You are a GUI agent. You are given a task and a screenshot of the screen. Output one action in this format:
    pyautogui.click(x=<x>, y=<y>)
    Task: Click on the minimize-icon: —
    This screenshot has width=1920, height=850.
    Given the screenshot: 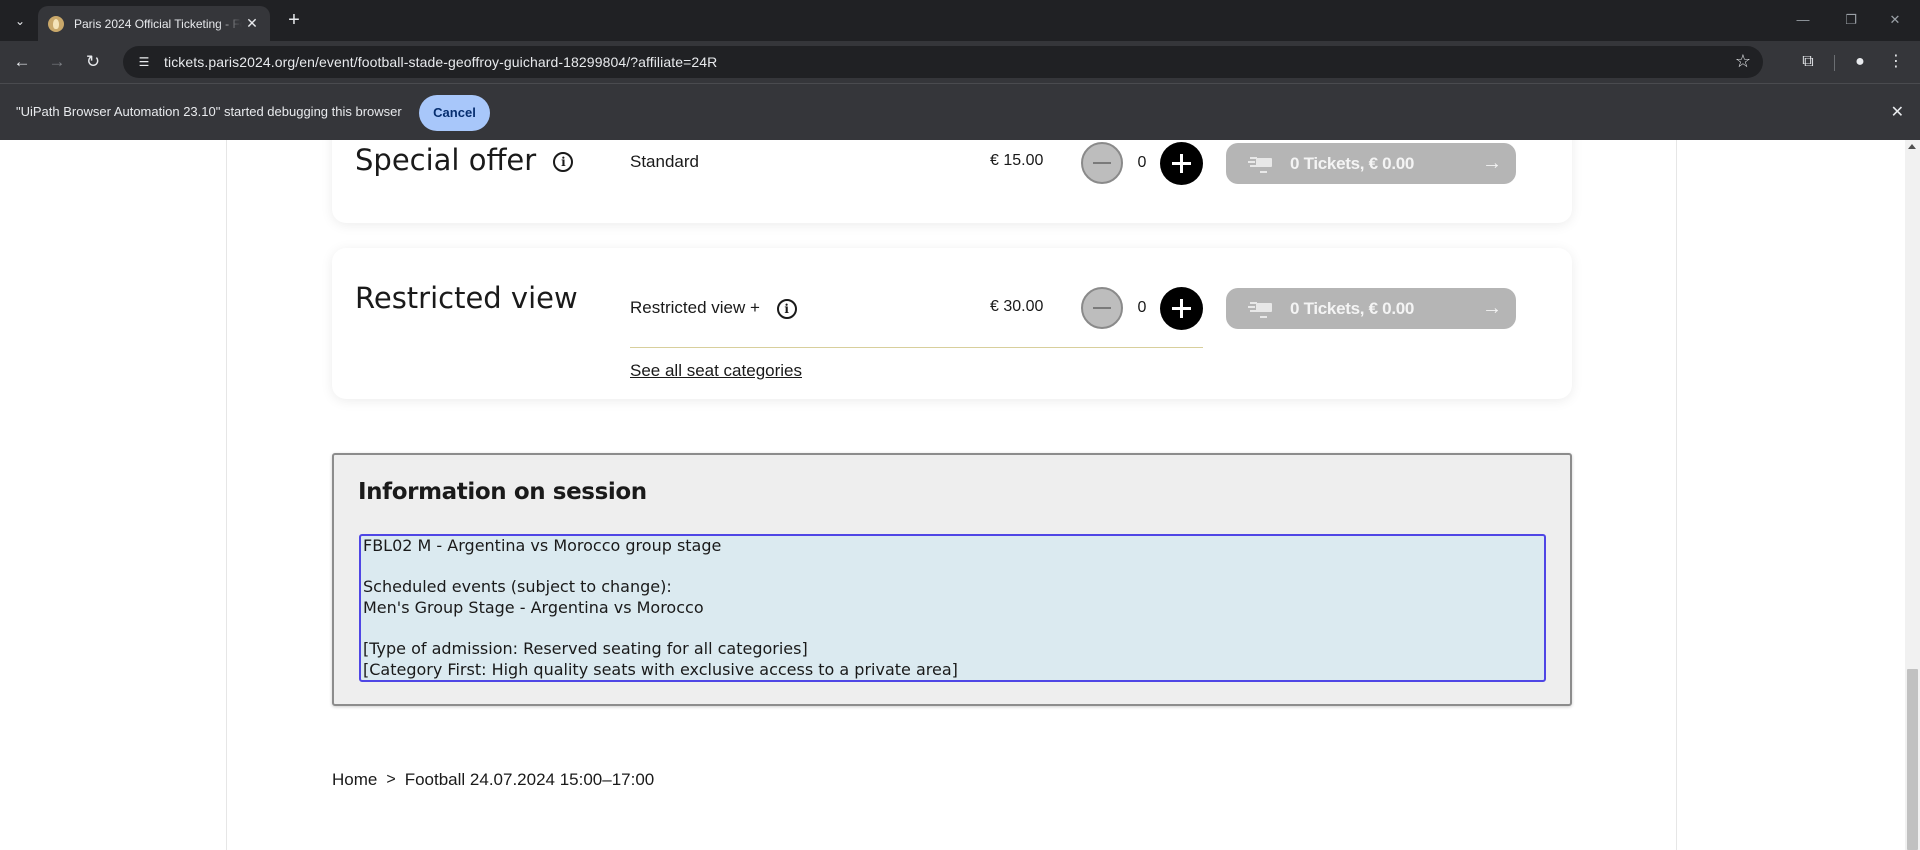 What is the action you would take?
    pyautogui.click(x=1803, y=20)
    